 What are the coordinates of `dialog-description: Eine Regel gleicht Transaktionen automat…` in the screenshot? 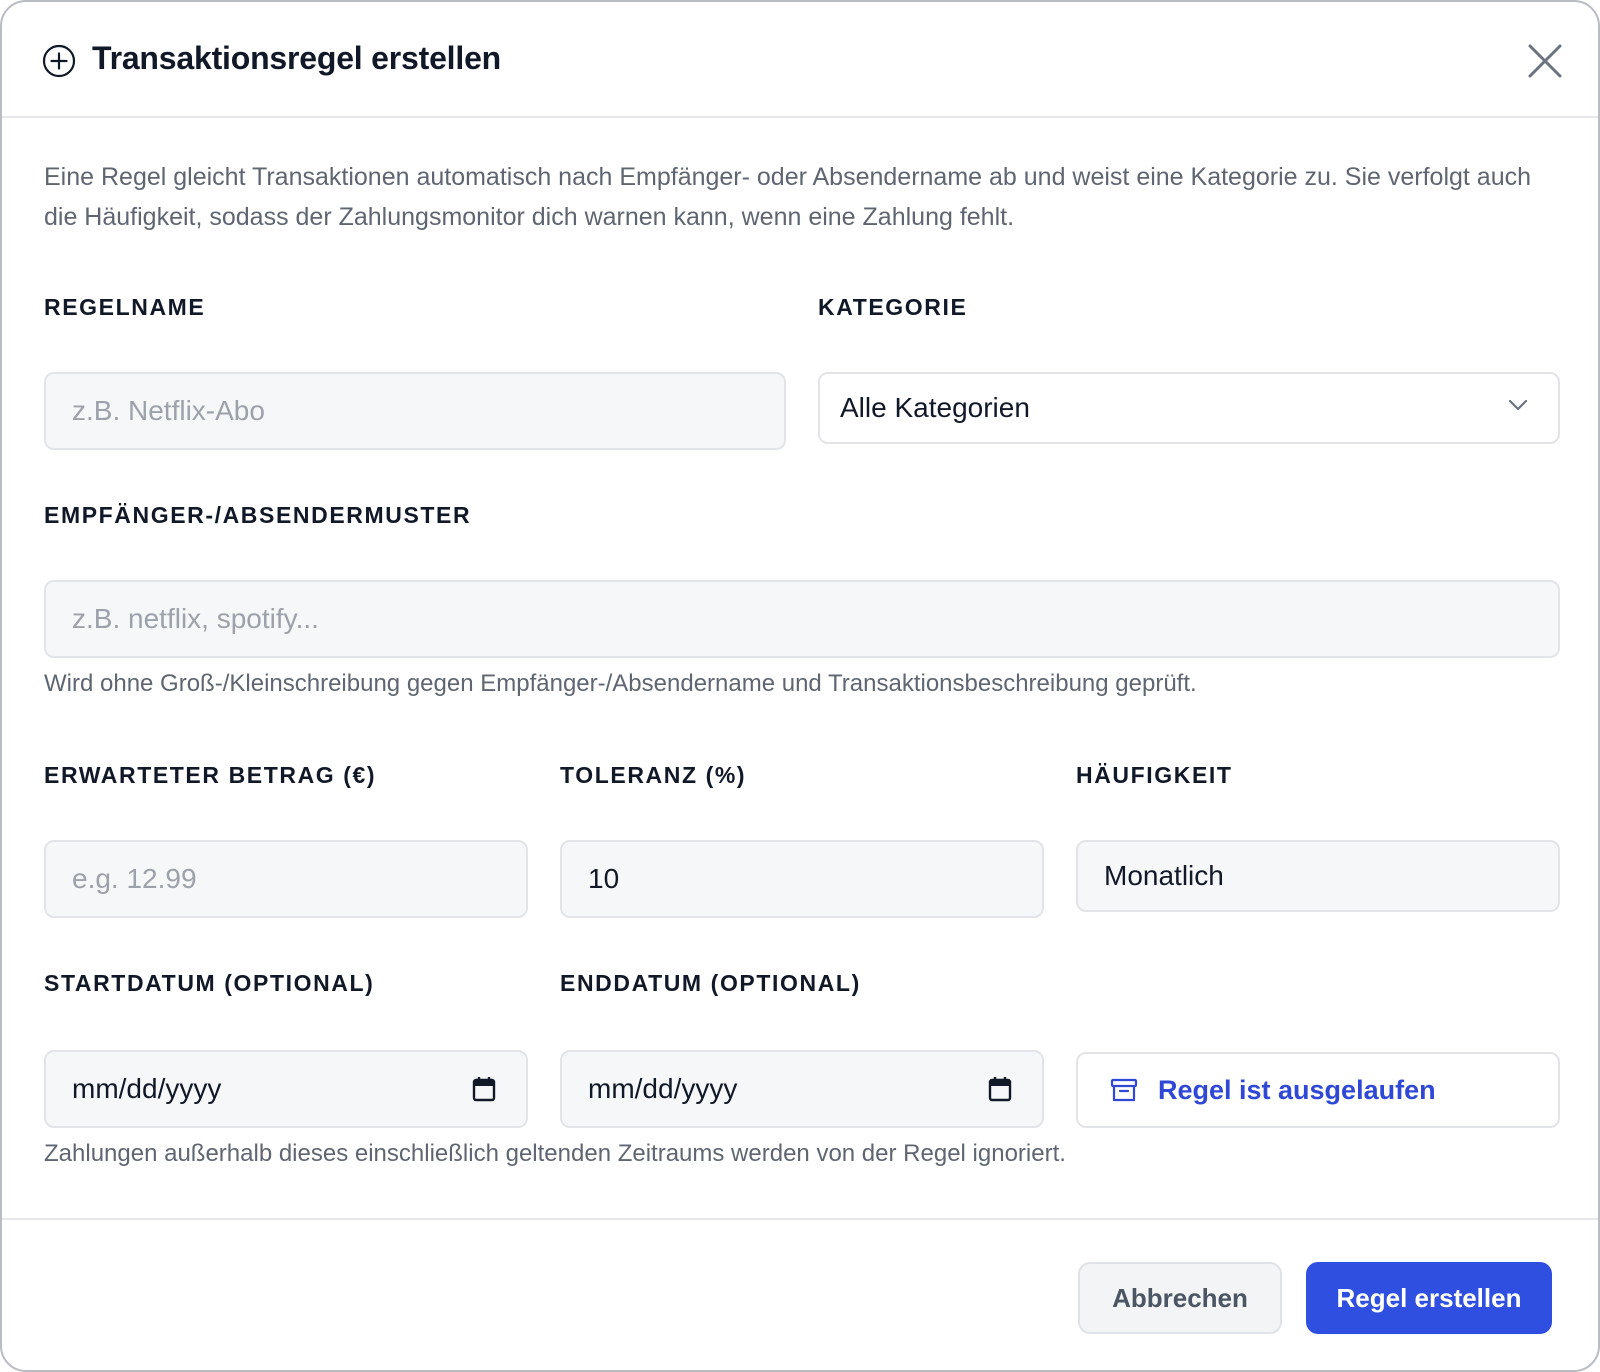 It's located at (788, 197).